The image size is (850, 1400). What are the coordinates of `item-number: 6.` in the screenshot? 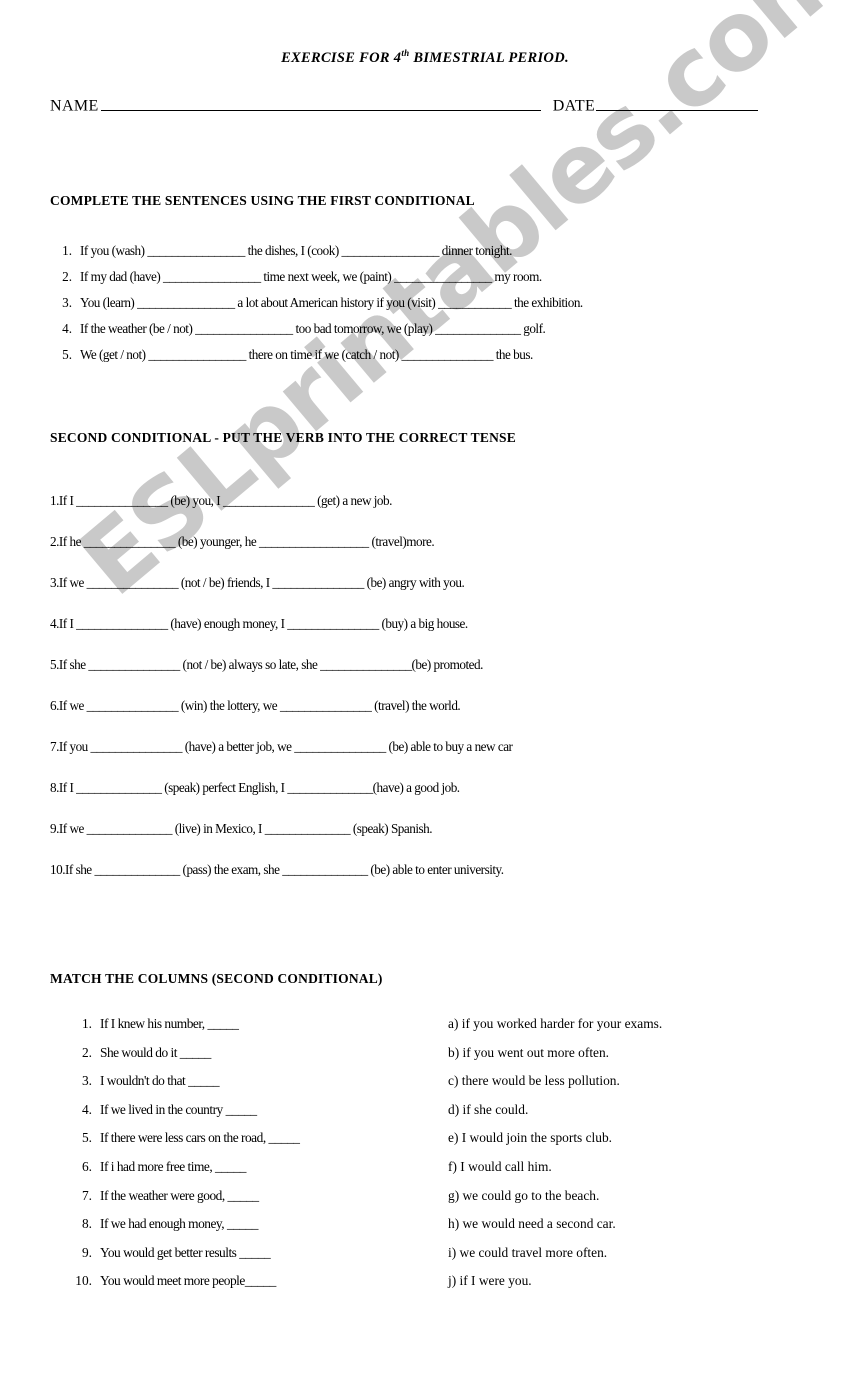 It's located at (86, 1166).